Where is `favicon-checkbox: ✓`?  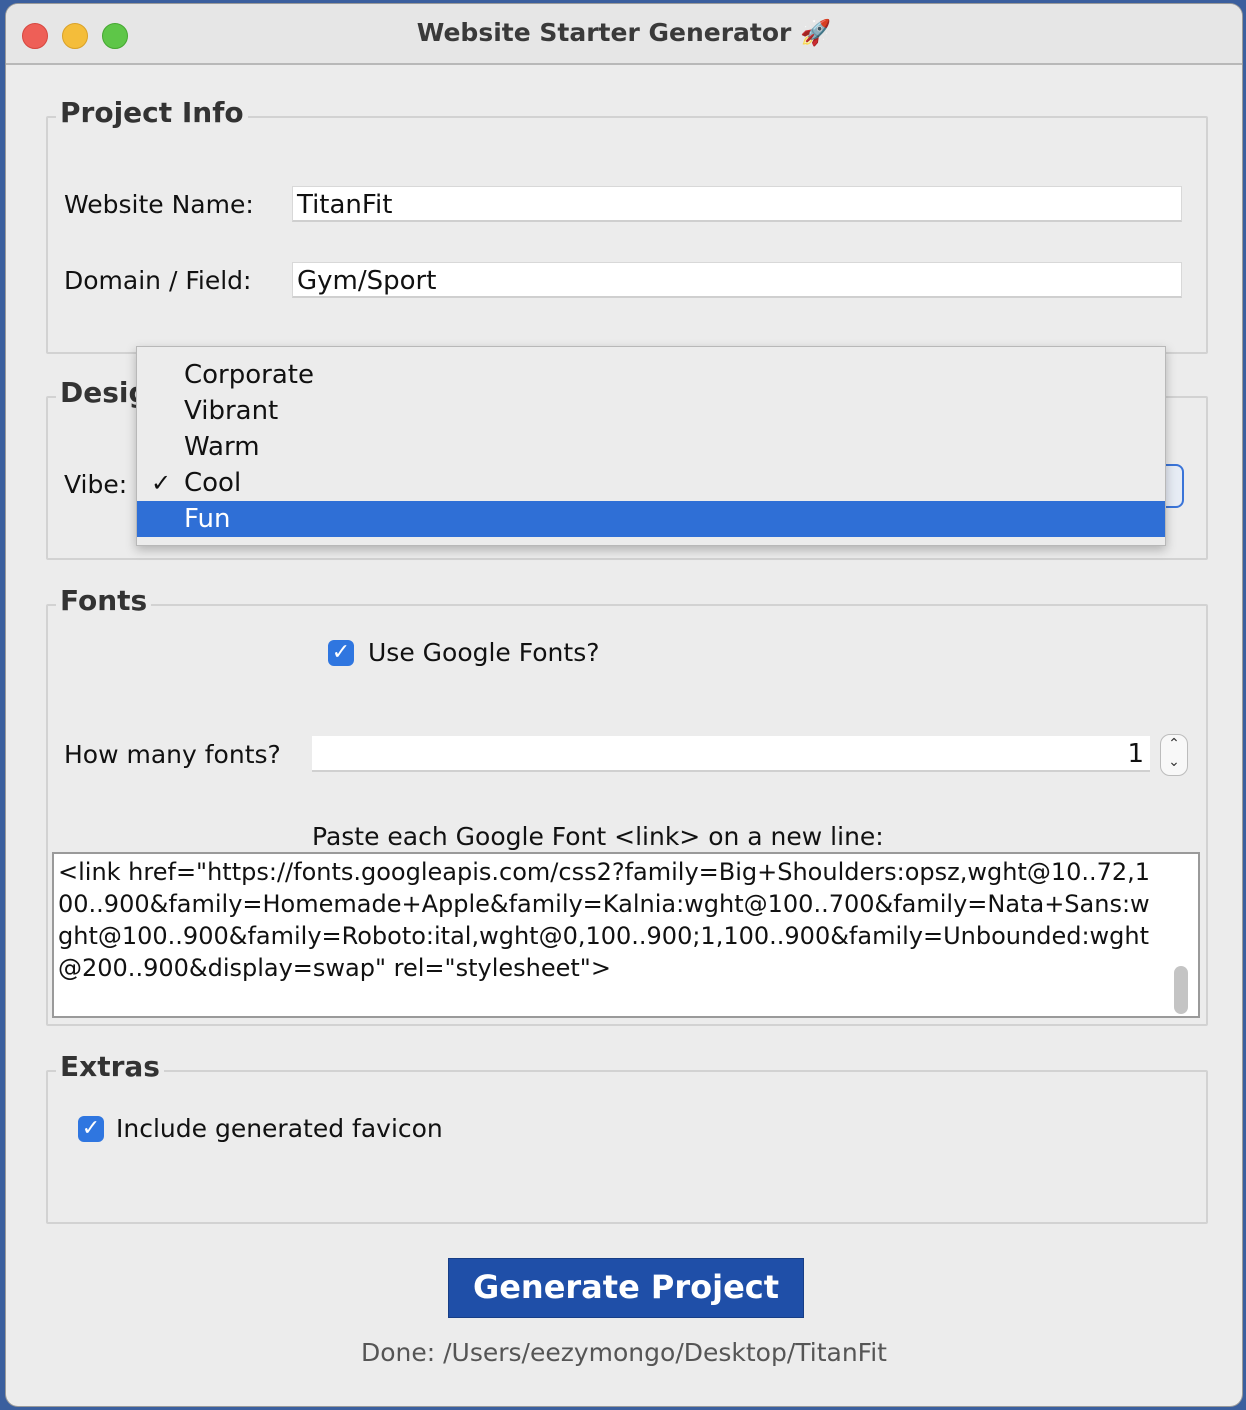
favicon-checkbox: ✓ is located at coordinates (91, 1129).